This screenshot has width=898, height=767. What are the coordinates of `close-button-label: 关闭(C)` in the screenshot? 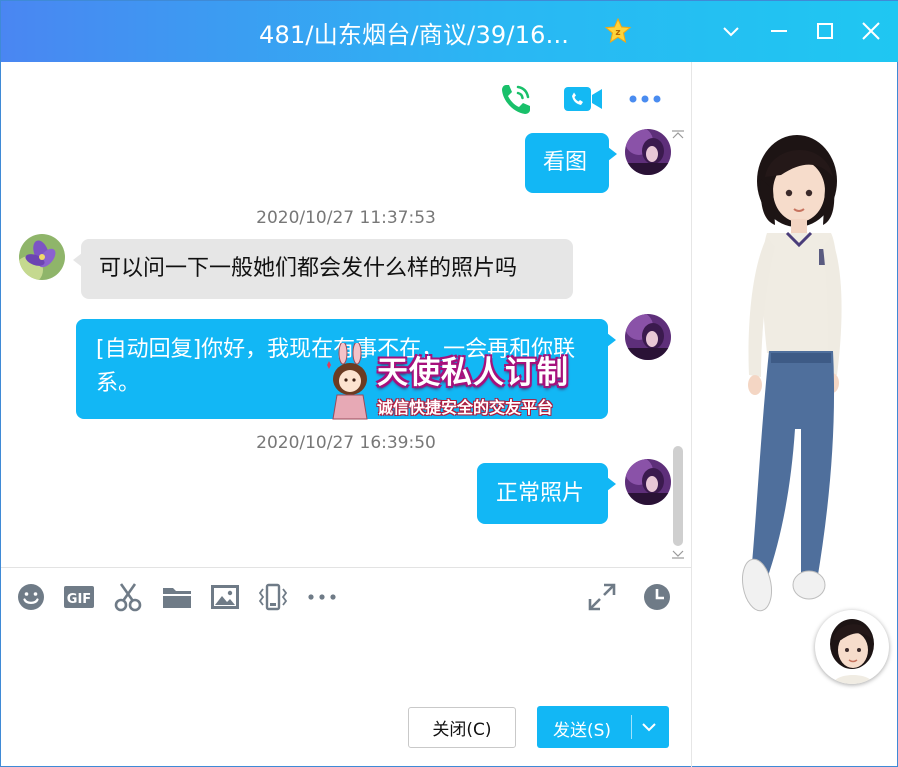 It's located at (462, 730).